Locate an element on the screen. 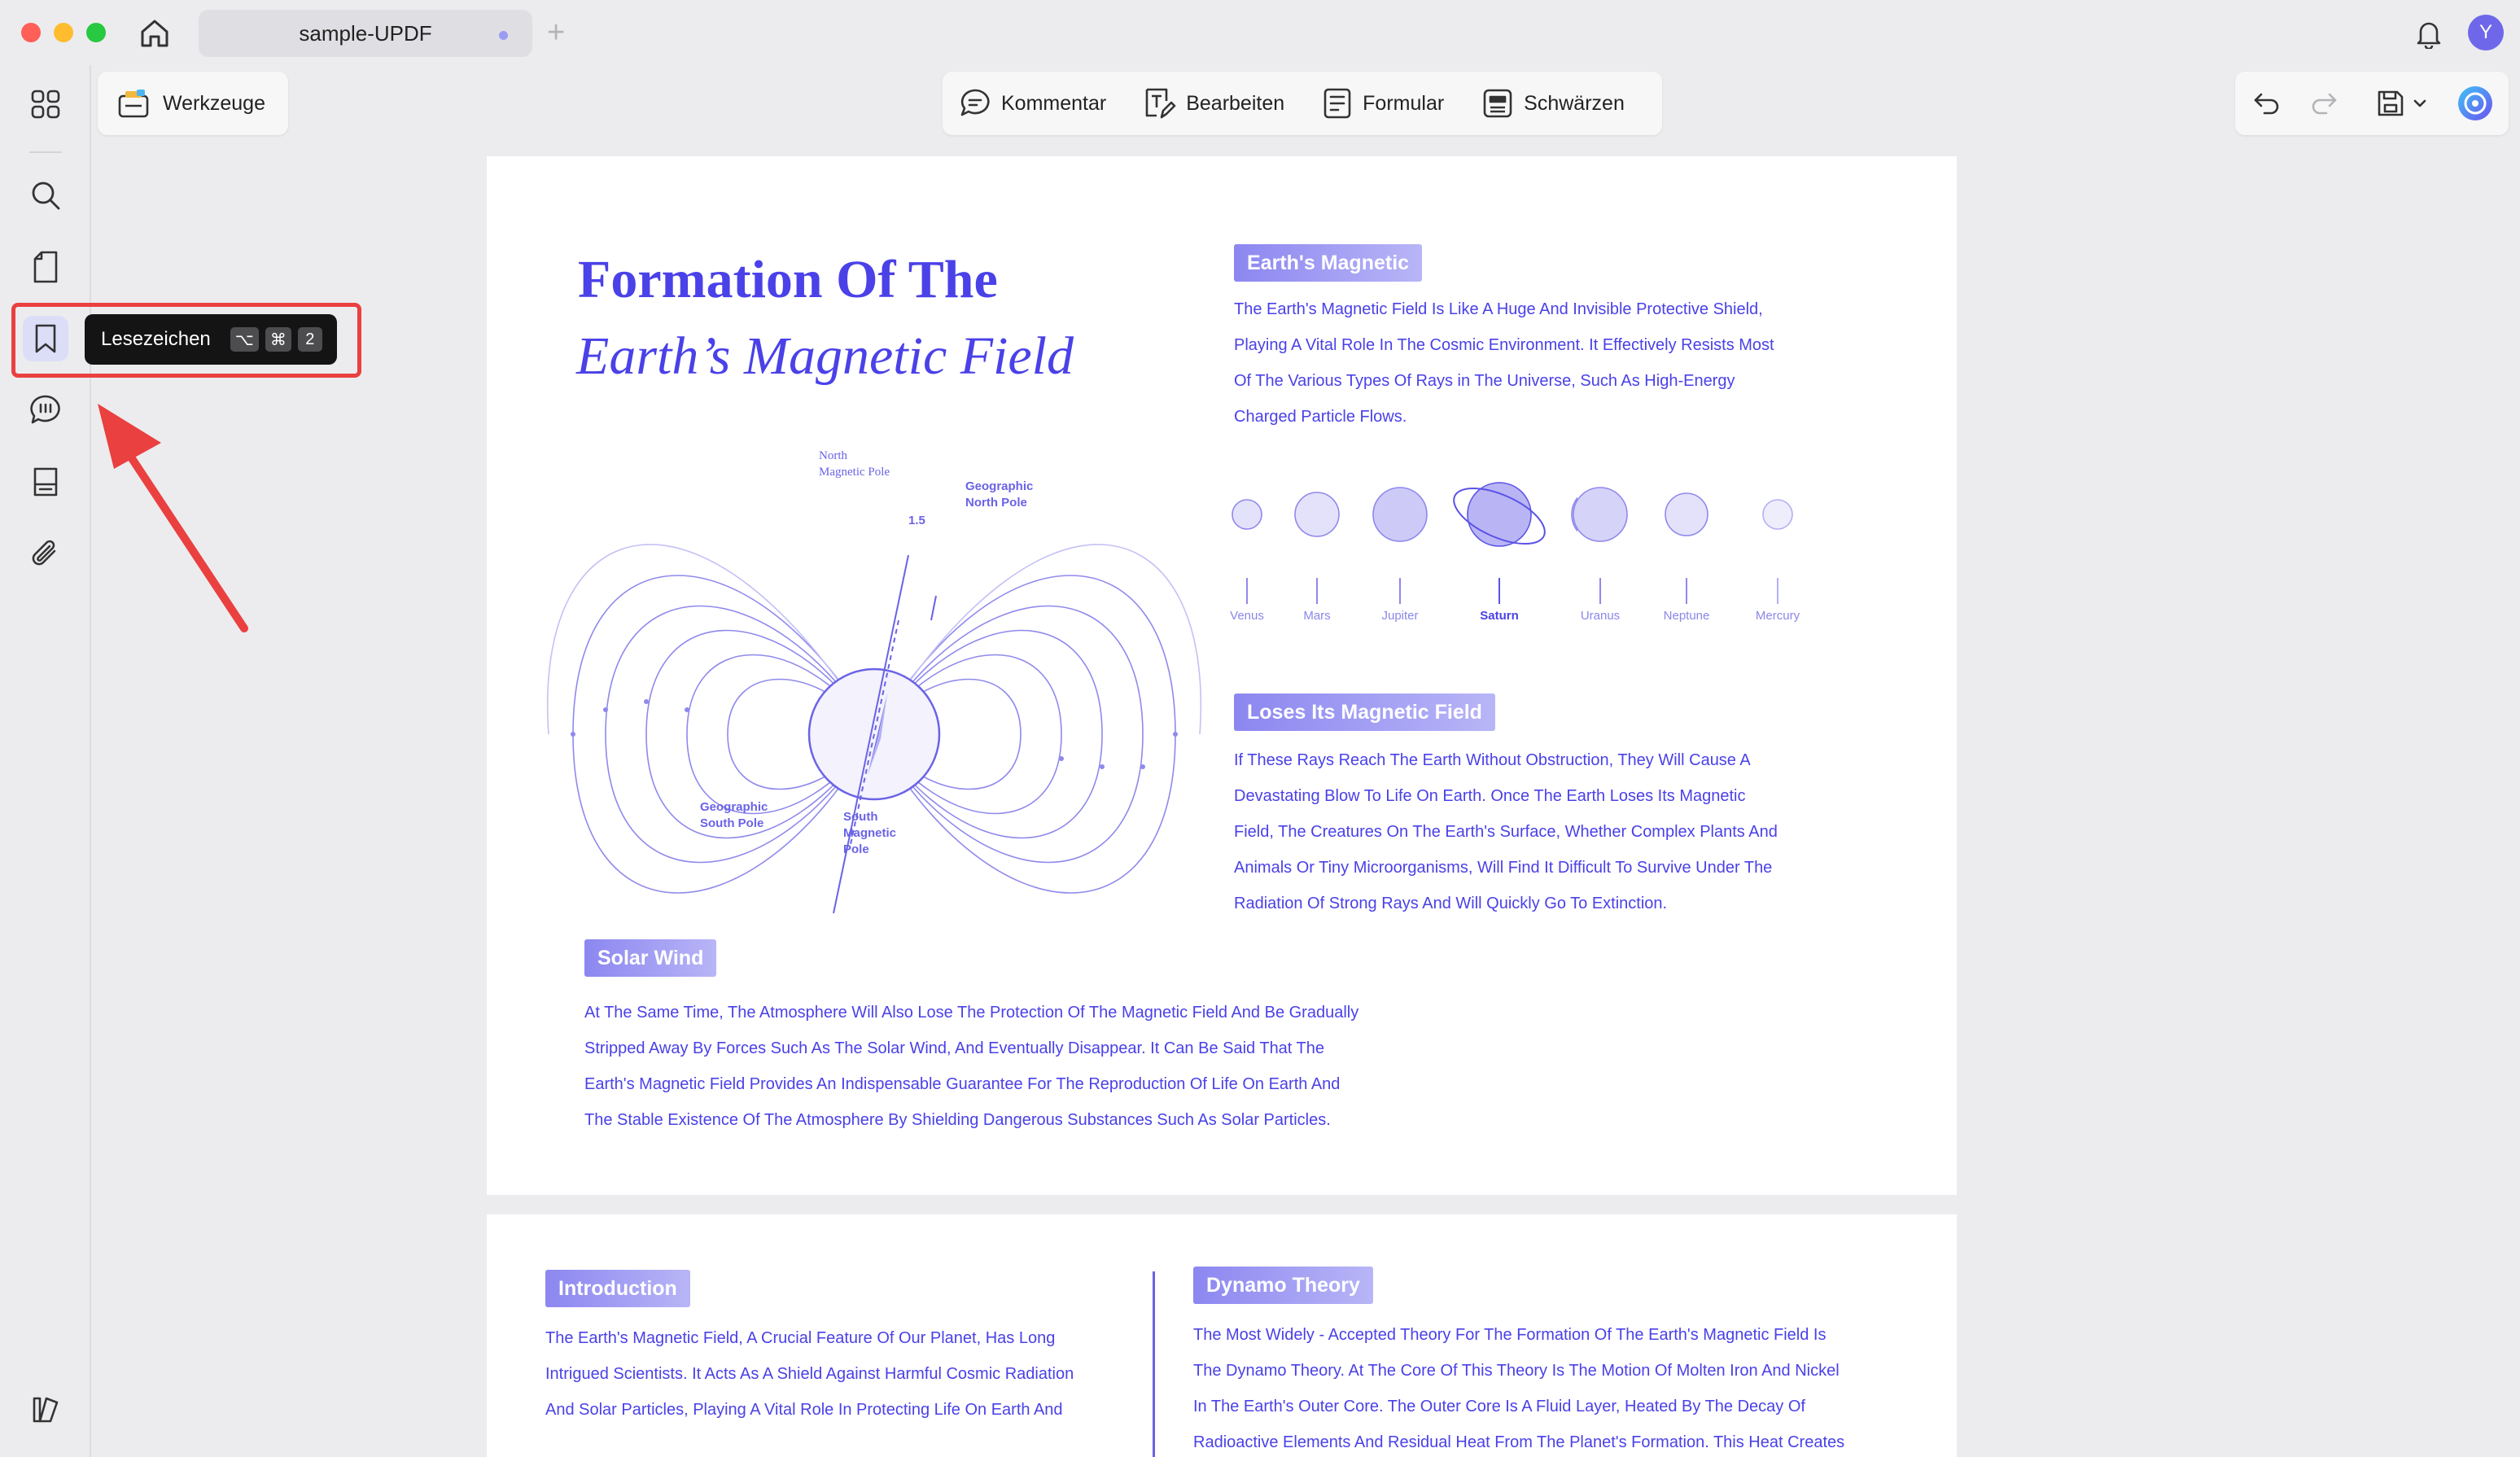 The image size is (2520, 1457). planet-label-jupiter: Jupiter is located at coordinates (1400, 616).